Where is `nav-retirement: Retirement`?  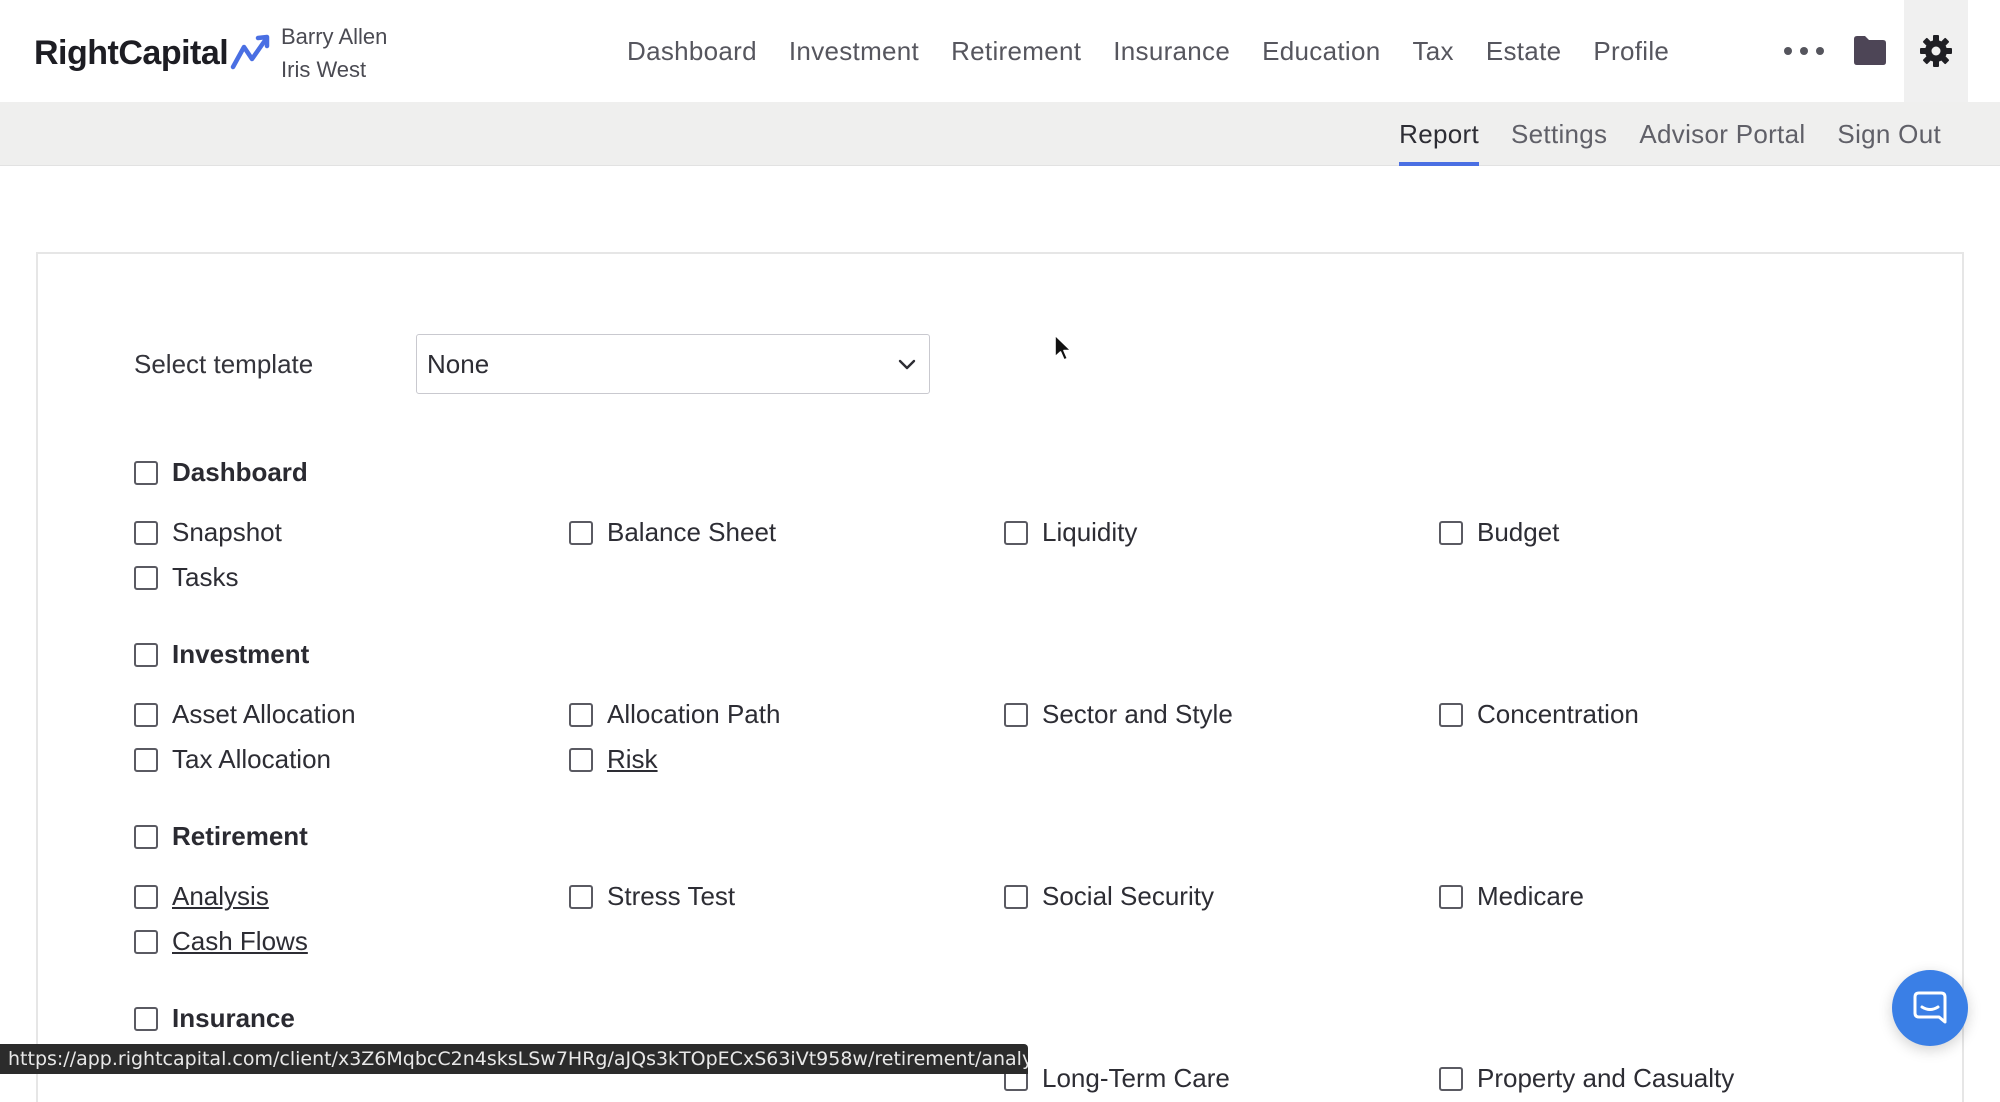
nav-retirement: Retirement is located at coordinates (1016, 51).